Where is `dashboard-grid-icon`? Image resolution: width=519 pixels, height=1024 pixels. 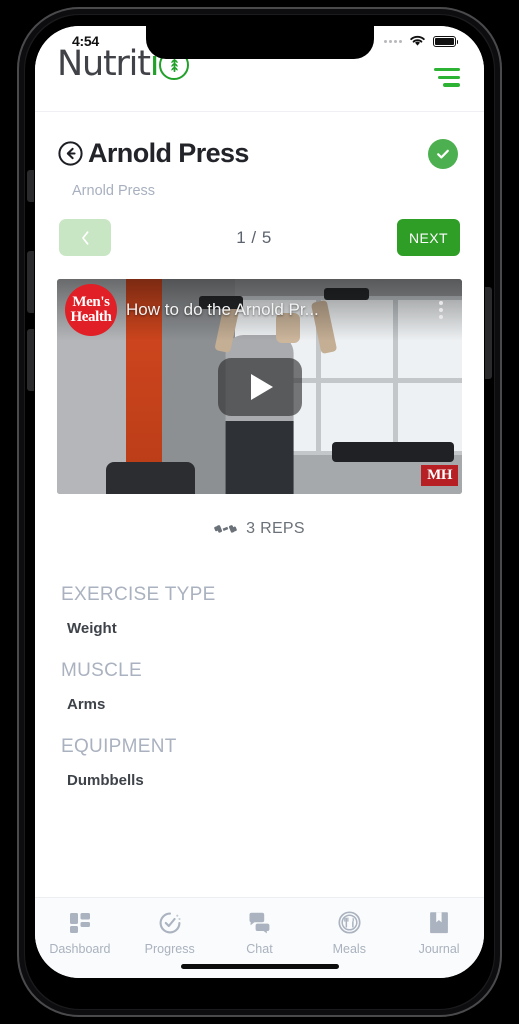 dashboard-grid-icon is located at coordinates (80, 922).